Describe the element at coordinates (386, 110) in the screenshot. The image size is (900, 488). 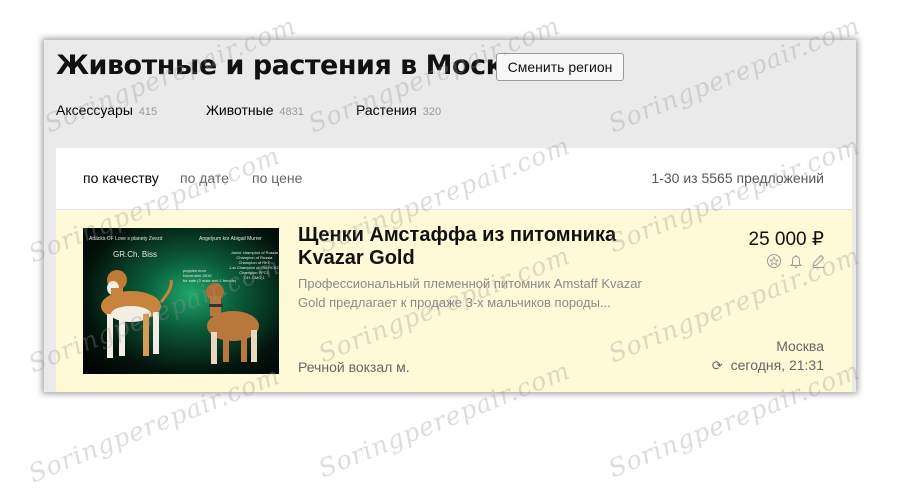
I see `category-label: Растения` at that location.